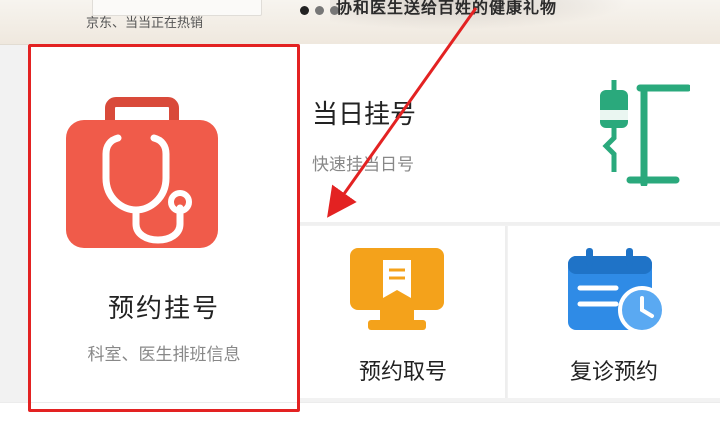 This screenshot has height=433, width=720. I want to click on promo-banner: 京东、当当正在热销 协和医生送给百姓的健康礼物, so click(360, 22).